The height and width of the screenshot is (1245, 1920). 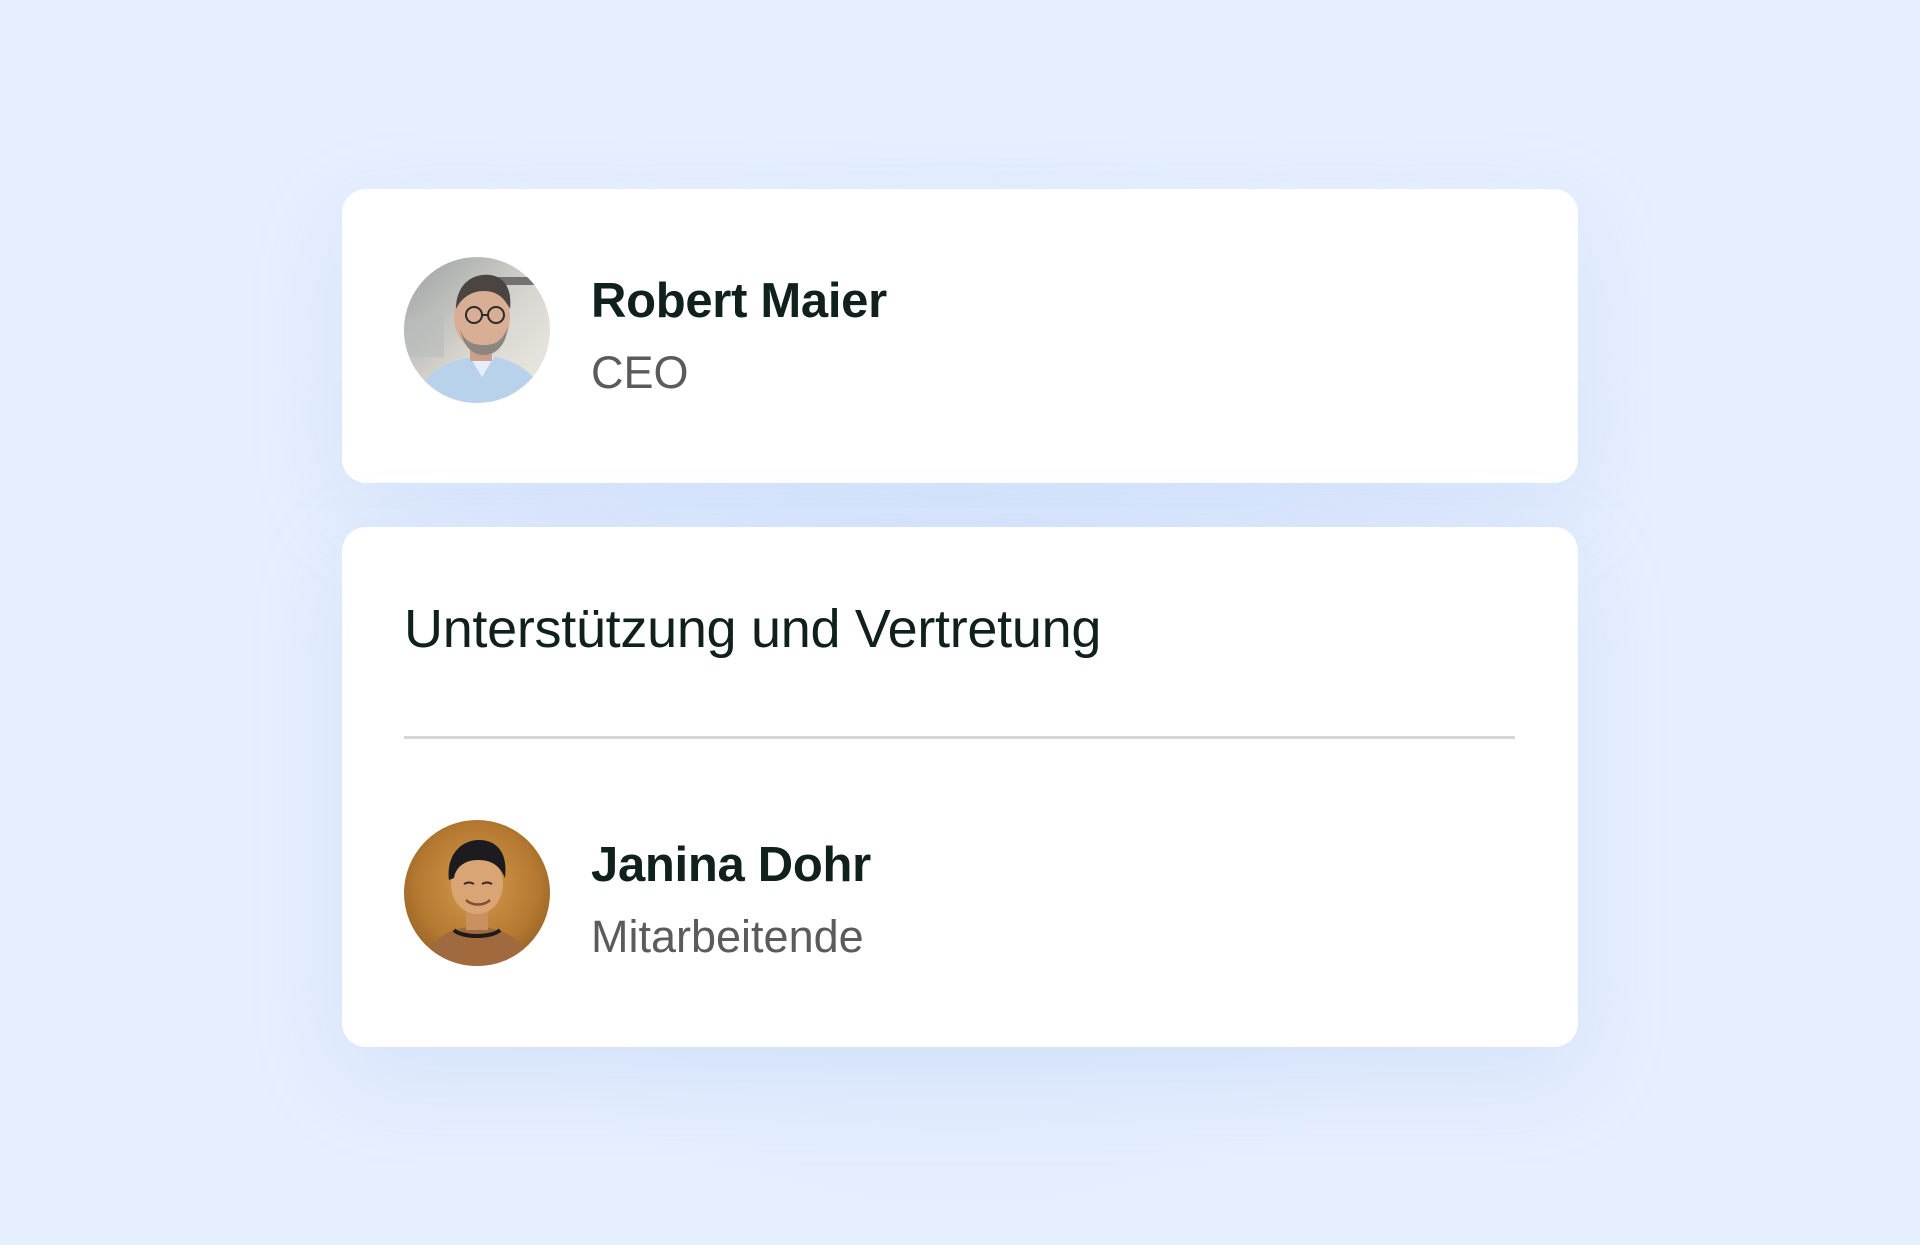 What do you see at coordinates (739, 301) in the screenshot?
I see `person-name: Robert Maier` at bounding box center [739, 301].